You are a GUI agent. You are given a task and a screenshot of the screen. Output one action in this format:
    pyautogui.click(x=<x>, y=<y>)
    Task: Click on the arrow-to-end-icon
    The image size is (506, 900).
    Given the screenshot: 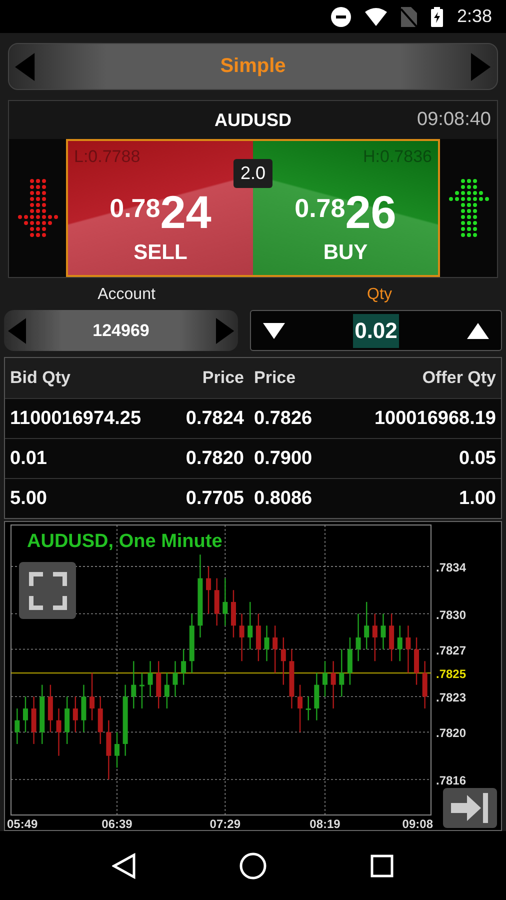 What is the action you would take?
    pyautogui.click(x=470, y=808)
    